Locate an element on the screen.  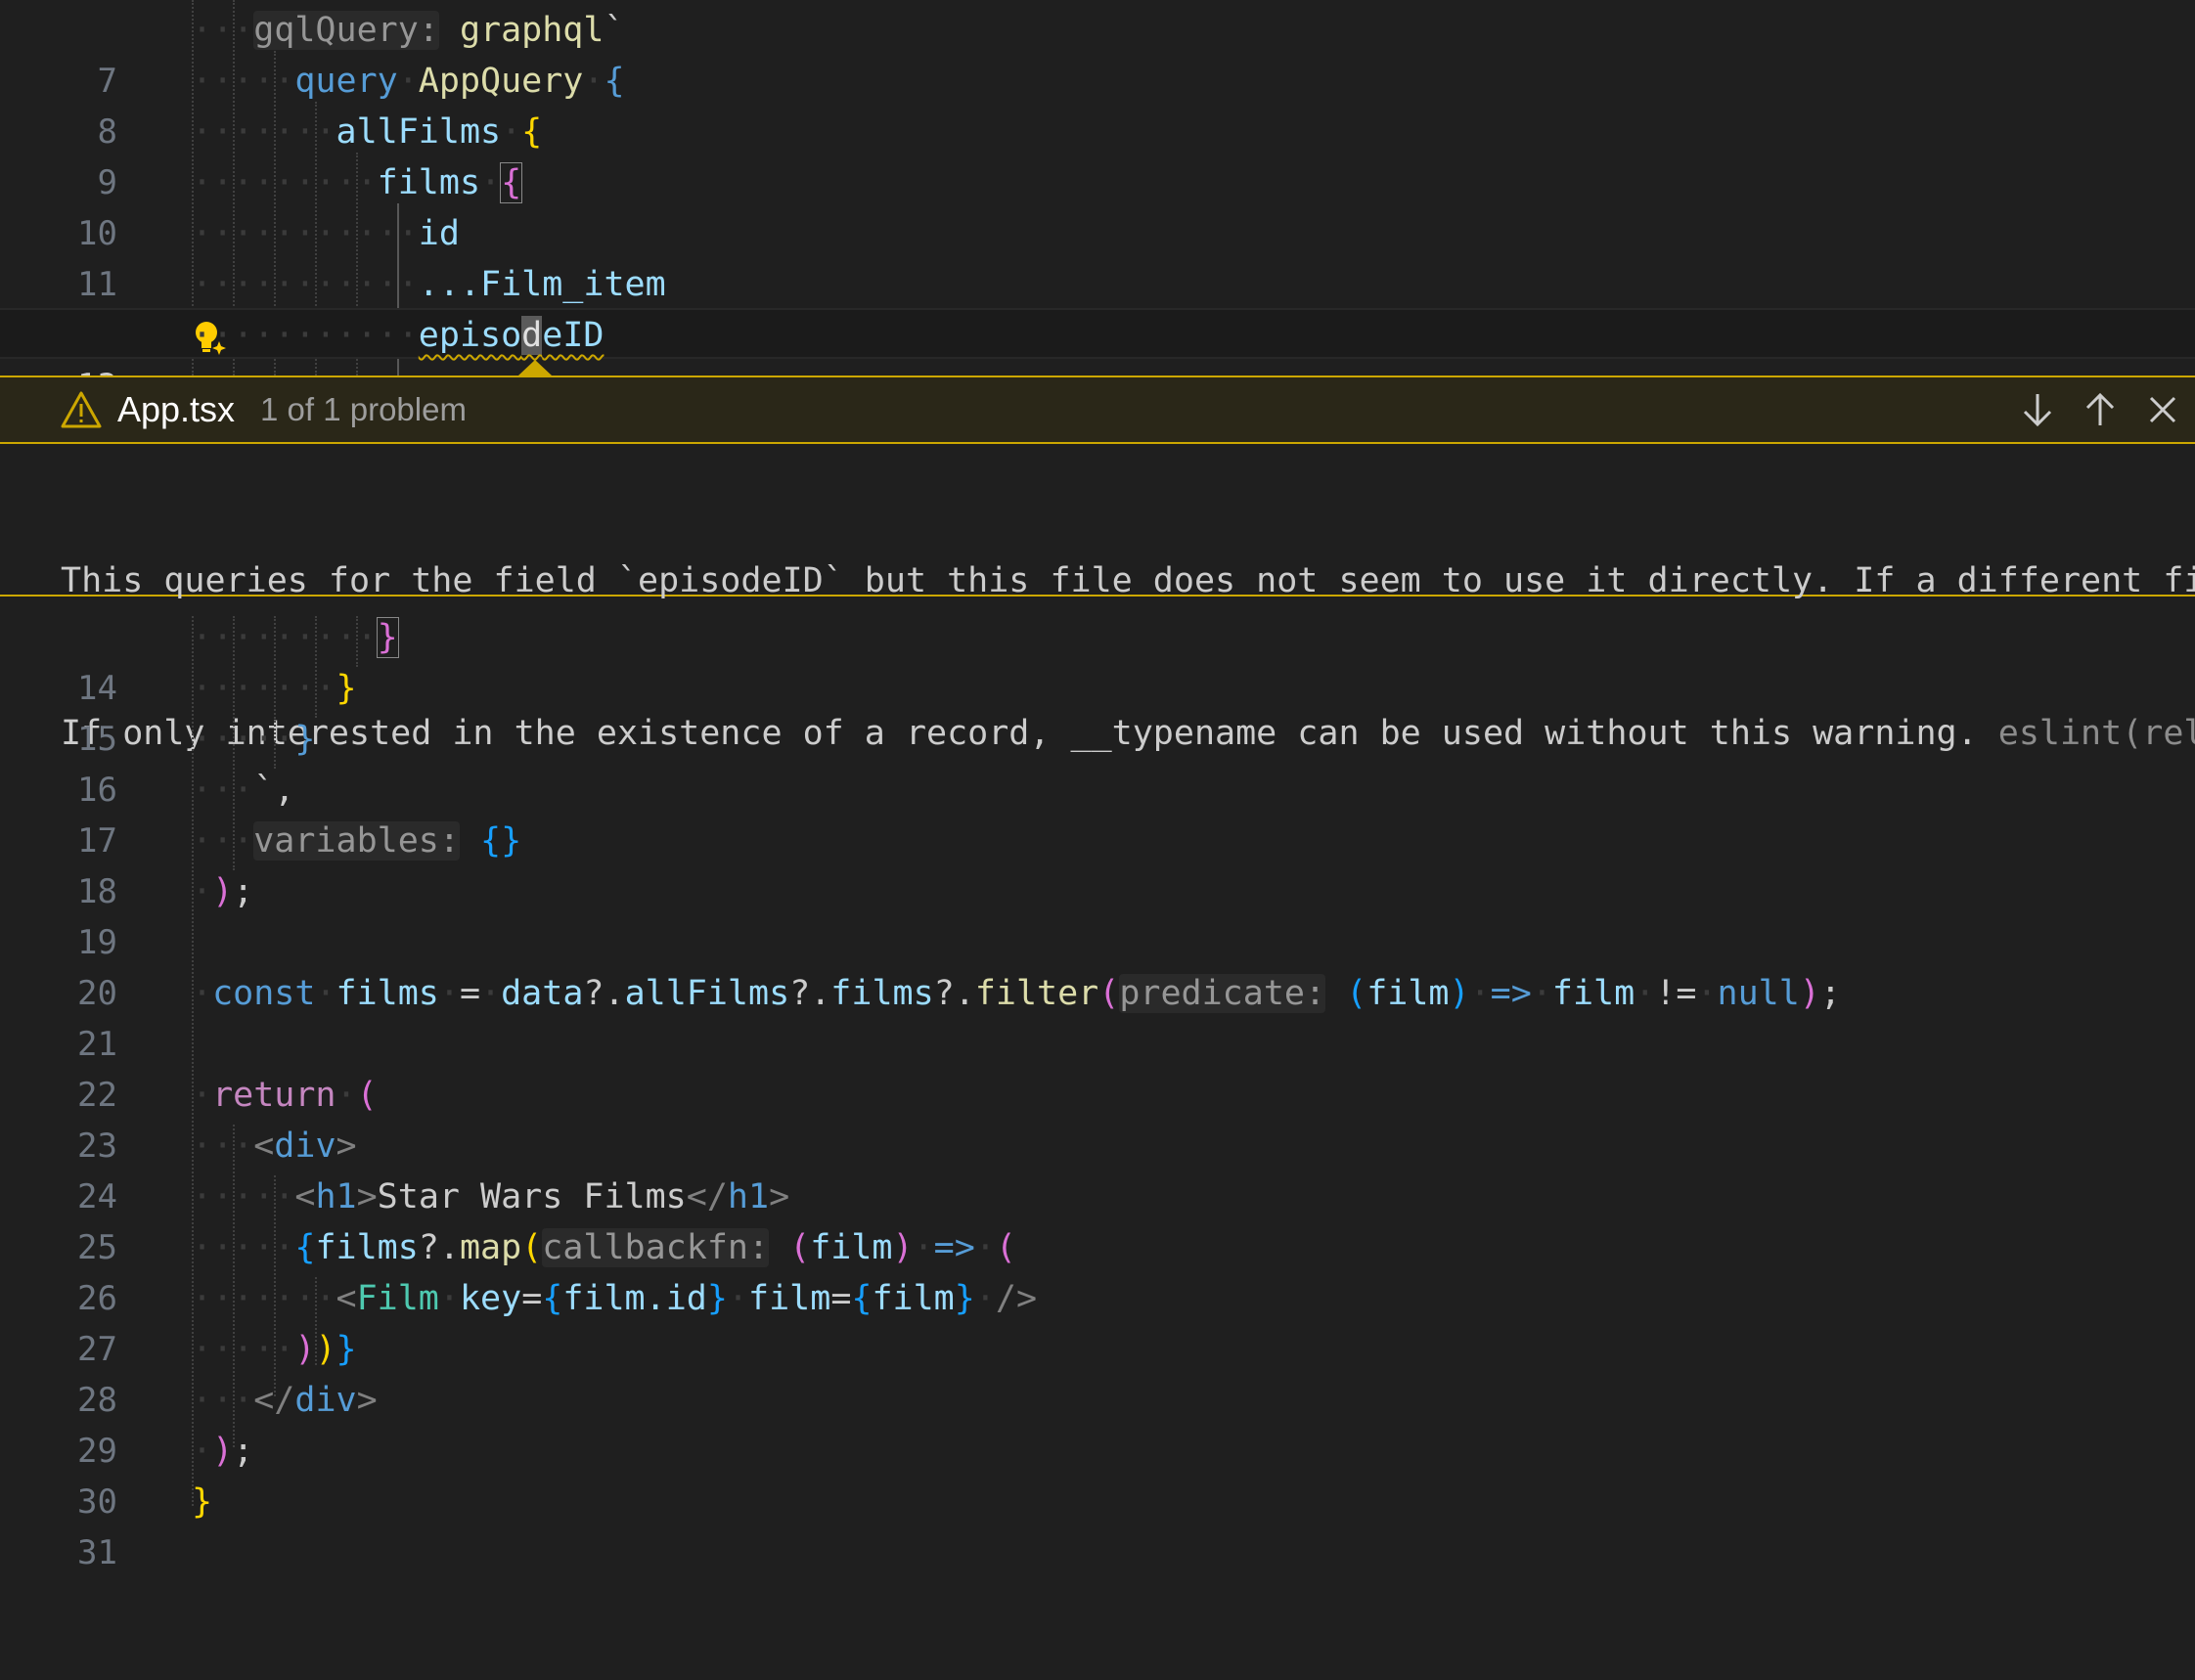
code-line-7: 7 ···gqlQuery: graphql` is located at coordinates (1097, 53).